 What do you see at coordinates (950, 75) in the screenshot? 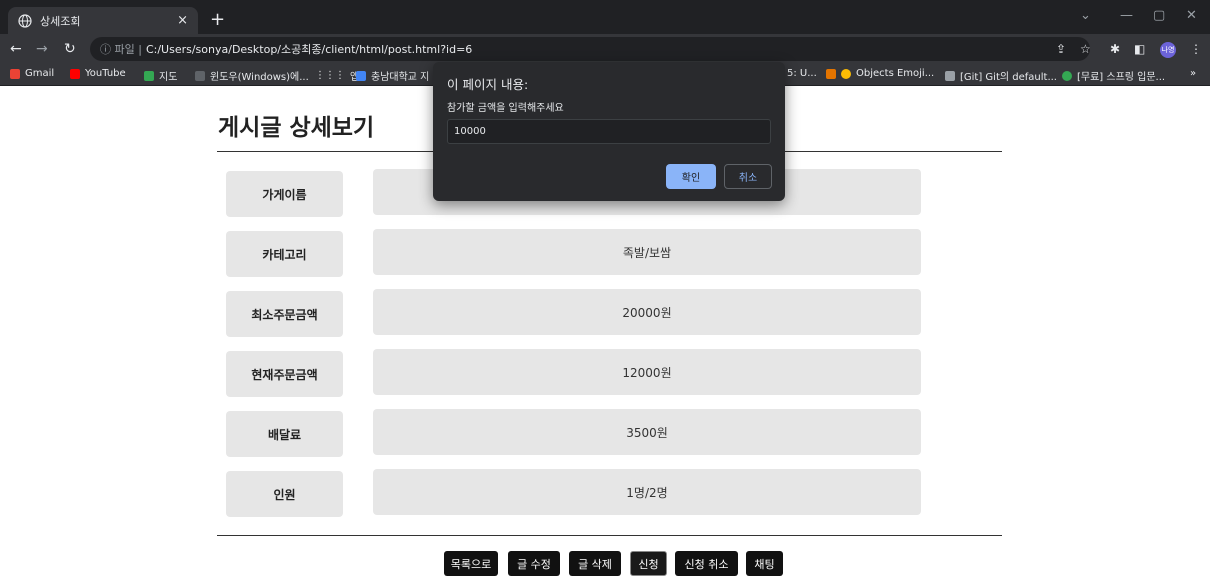
I see `git-icon` at bounding box center [950, 75].